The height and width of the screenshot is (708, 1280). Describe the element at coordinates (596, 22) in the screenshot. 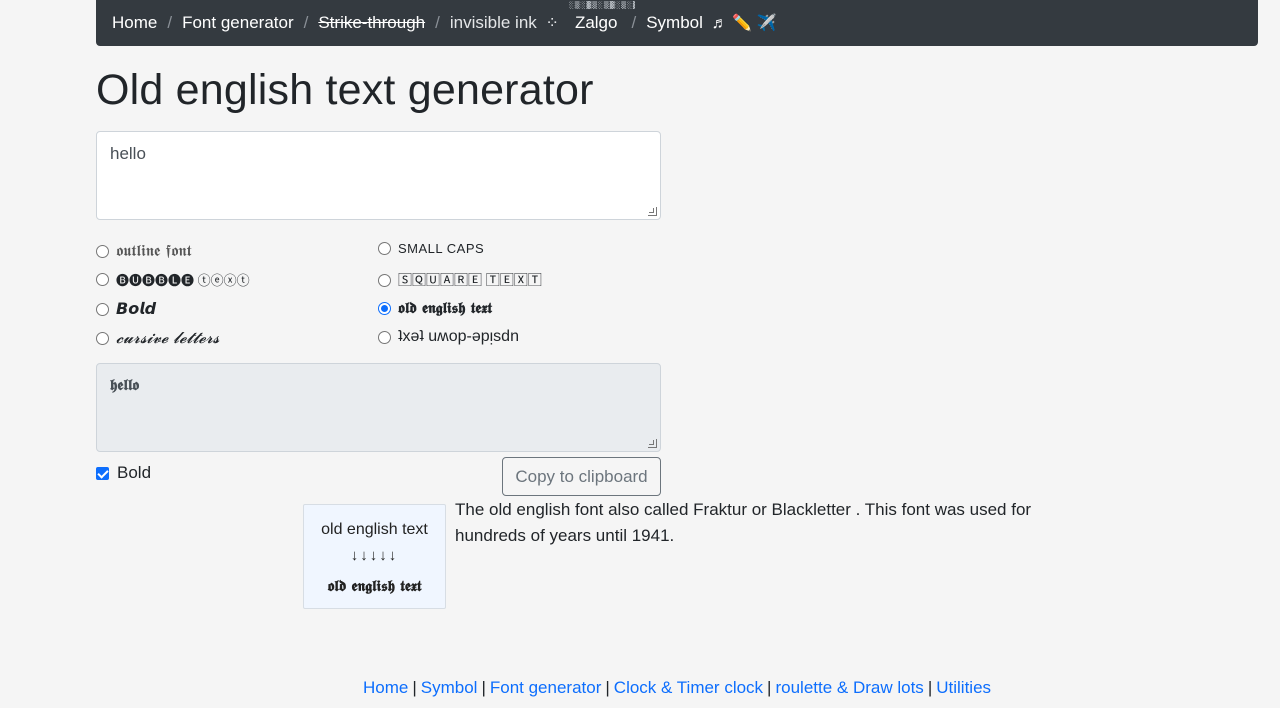

I see `nav-zalgo-label: Zalgo` at that location.